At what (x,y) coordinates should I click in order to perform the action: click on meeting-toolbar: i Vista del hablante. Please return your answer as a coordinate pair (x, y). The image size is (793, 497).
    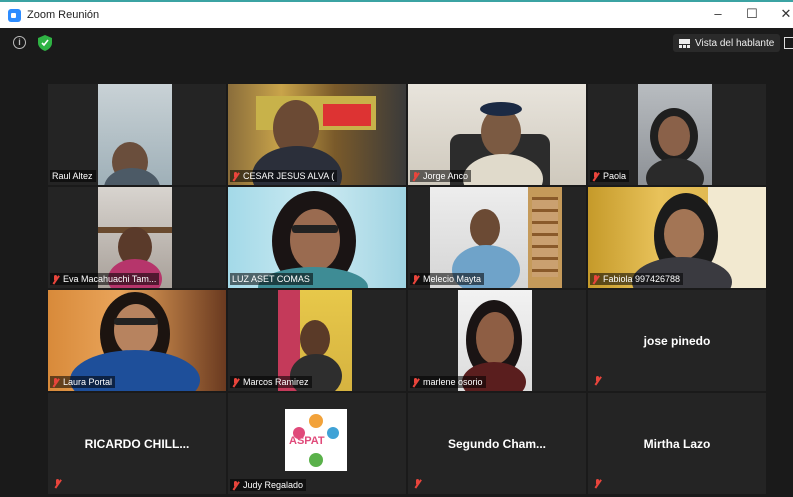
    Looking at the image, I should click on (396, 44).